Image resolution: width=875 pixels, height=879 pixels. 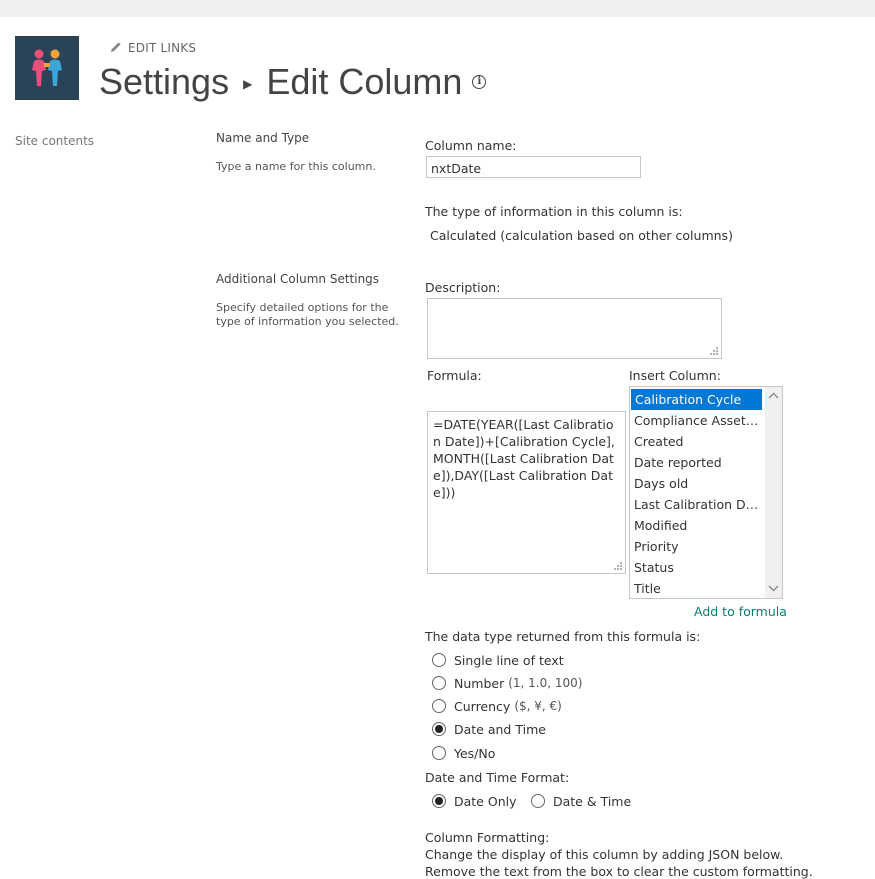 I want to click on description-label: Description:, so click(x=463, y=287).